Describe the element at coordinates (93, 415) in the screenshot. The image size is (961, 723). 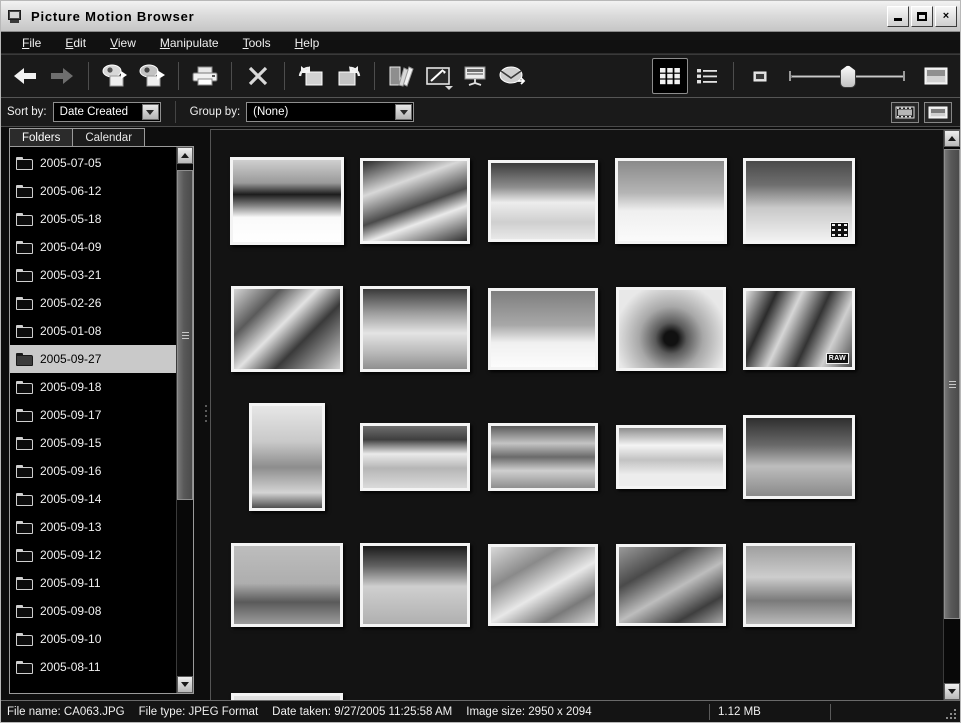
I see `folder-item: 2005-09-17` at that location.